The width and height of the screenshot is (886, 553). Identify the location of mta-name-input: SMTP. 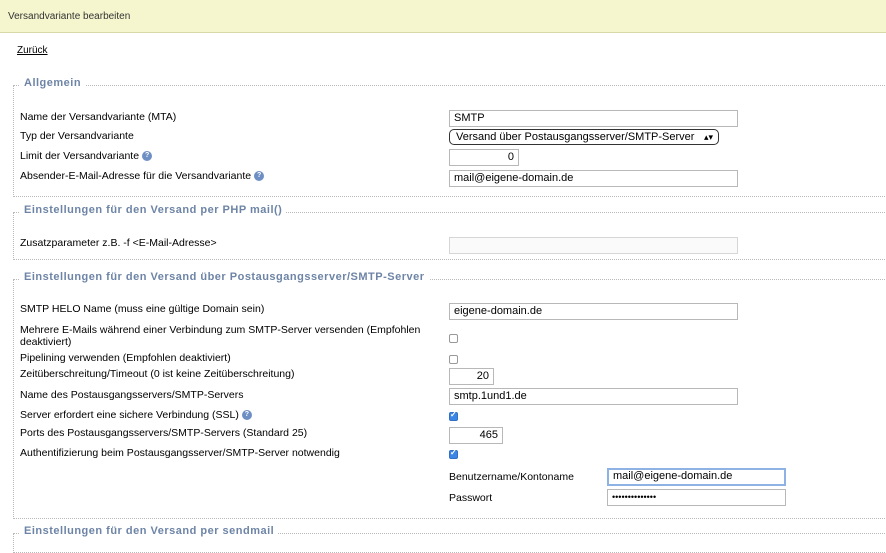
(593, 118).